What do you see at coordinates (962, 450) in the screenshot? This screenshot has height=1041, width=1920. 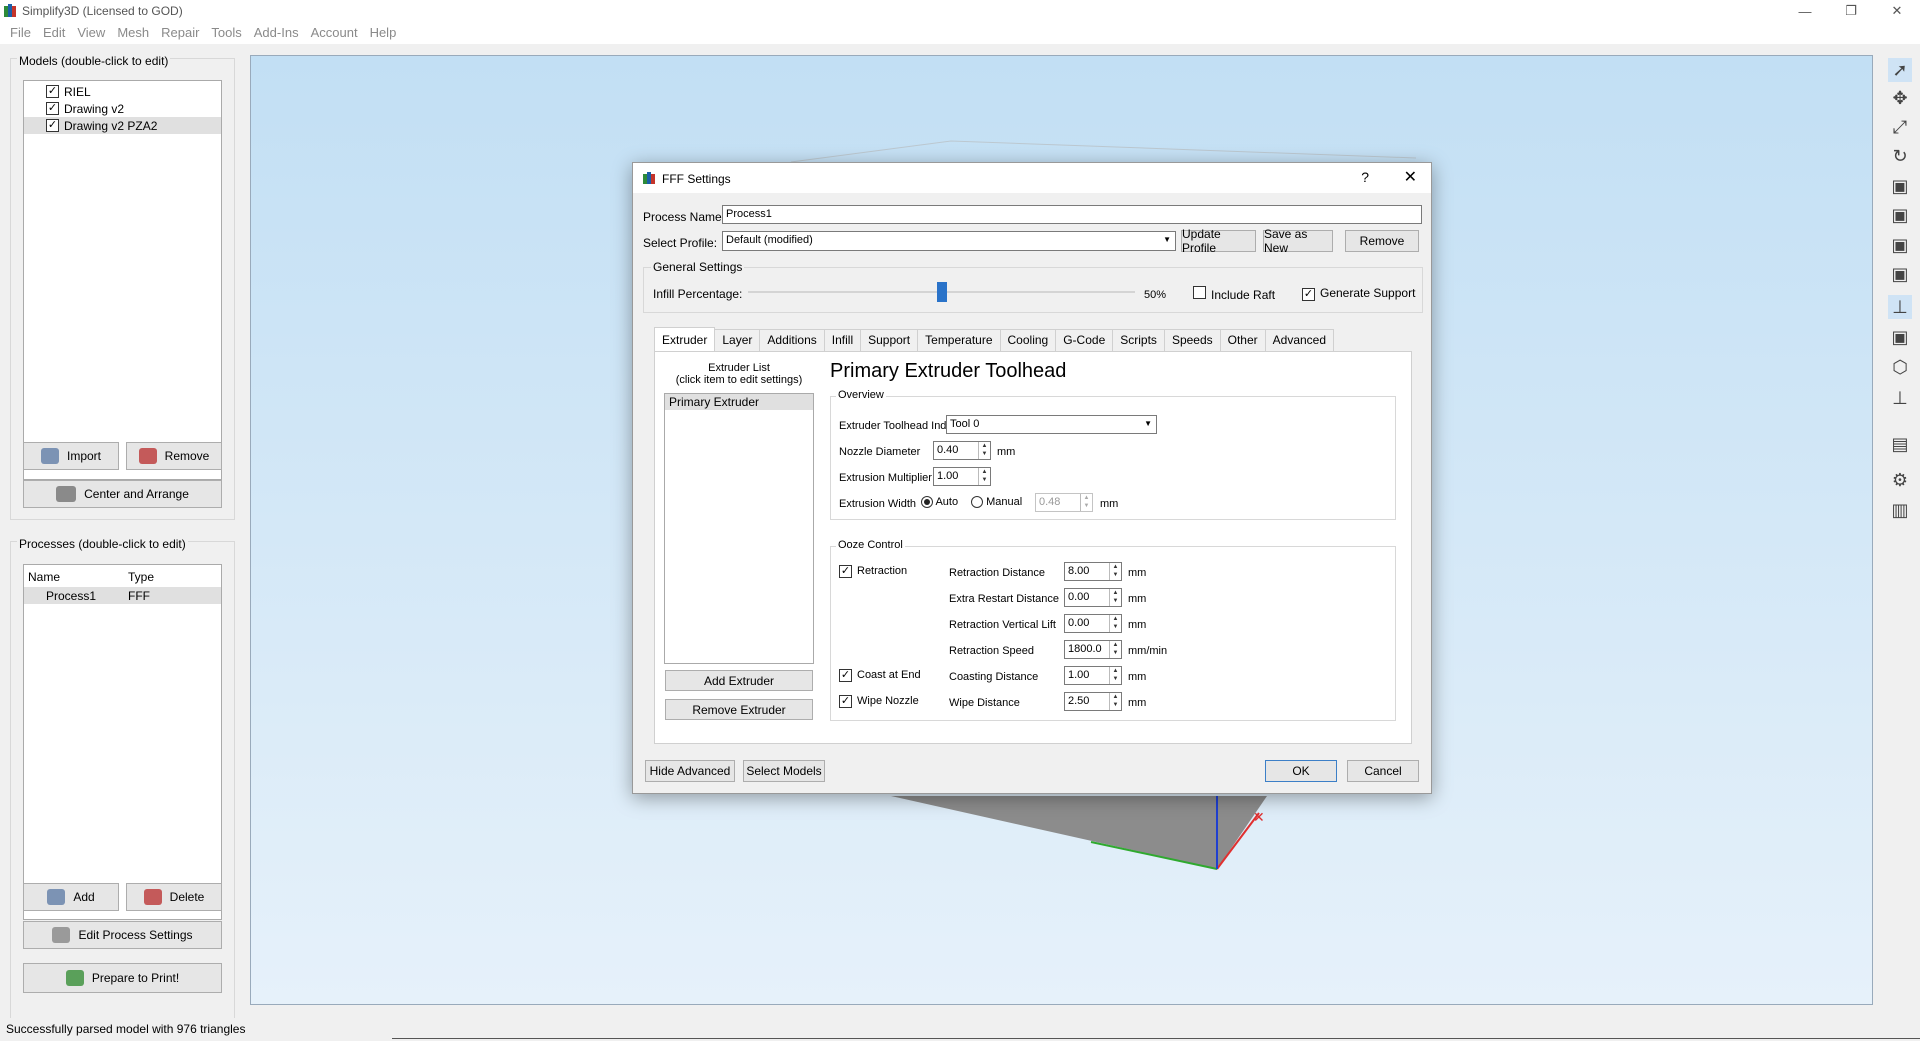 I see `nozzle-diameter-spinner: 0.40 ▲ ▼` at bounding box center [962, 450].